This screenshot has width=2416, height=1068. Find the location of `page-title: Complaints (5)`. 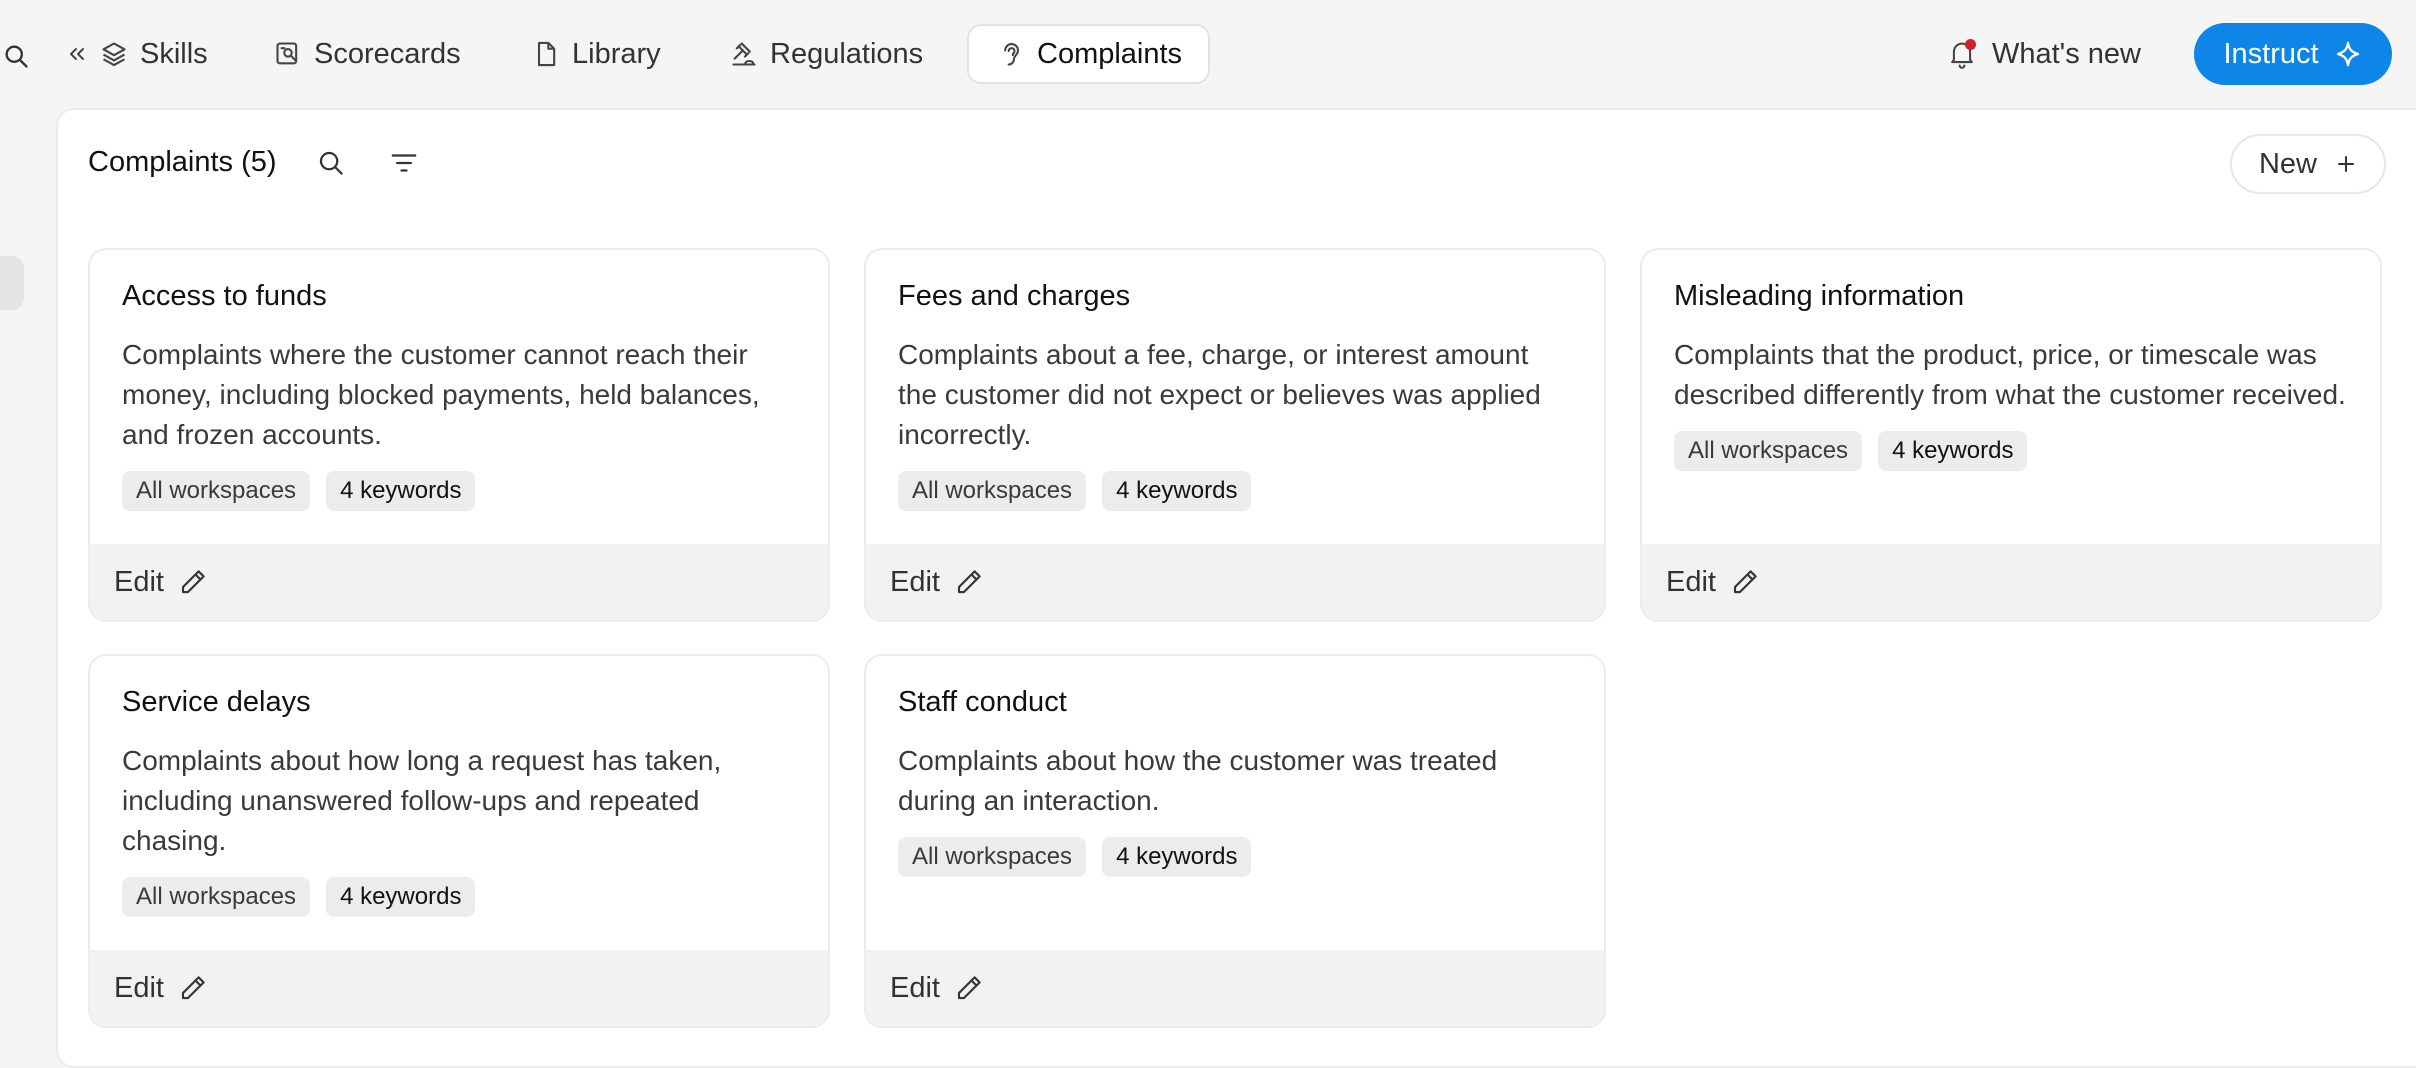

page-title: Complaints (5) is located at coordinates (182, 162).